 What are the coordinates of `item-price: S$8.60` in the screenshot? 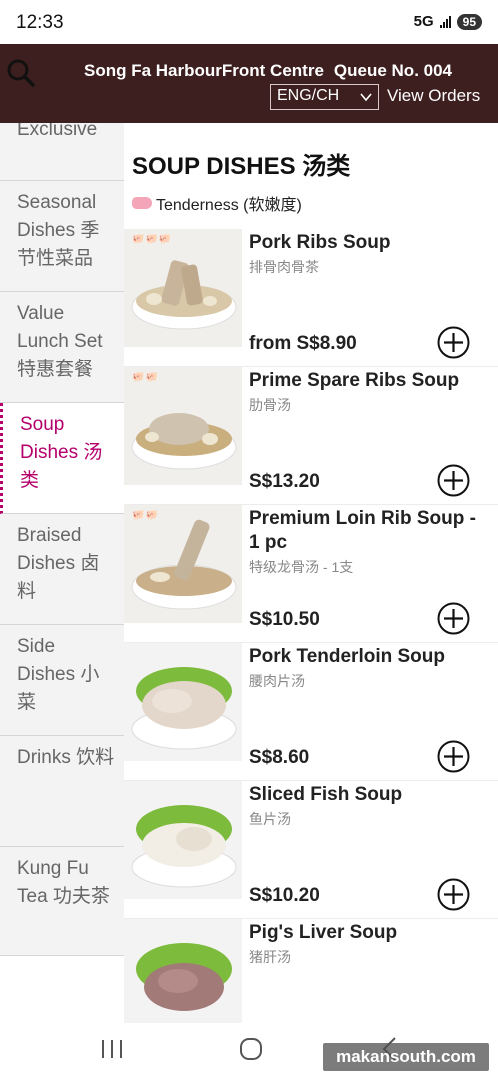 It's located at (279, 757).